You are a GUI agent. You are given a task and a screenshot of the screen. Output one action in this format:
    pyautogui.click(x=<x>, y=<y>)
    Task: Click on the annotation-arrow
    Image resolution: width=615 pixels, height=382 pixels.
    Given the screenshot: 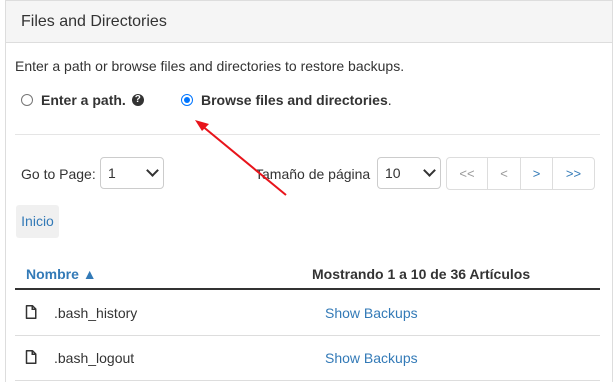 What is the action you would take?
    pyautogui.click(x=241, y=158)
    